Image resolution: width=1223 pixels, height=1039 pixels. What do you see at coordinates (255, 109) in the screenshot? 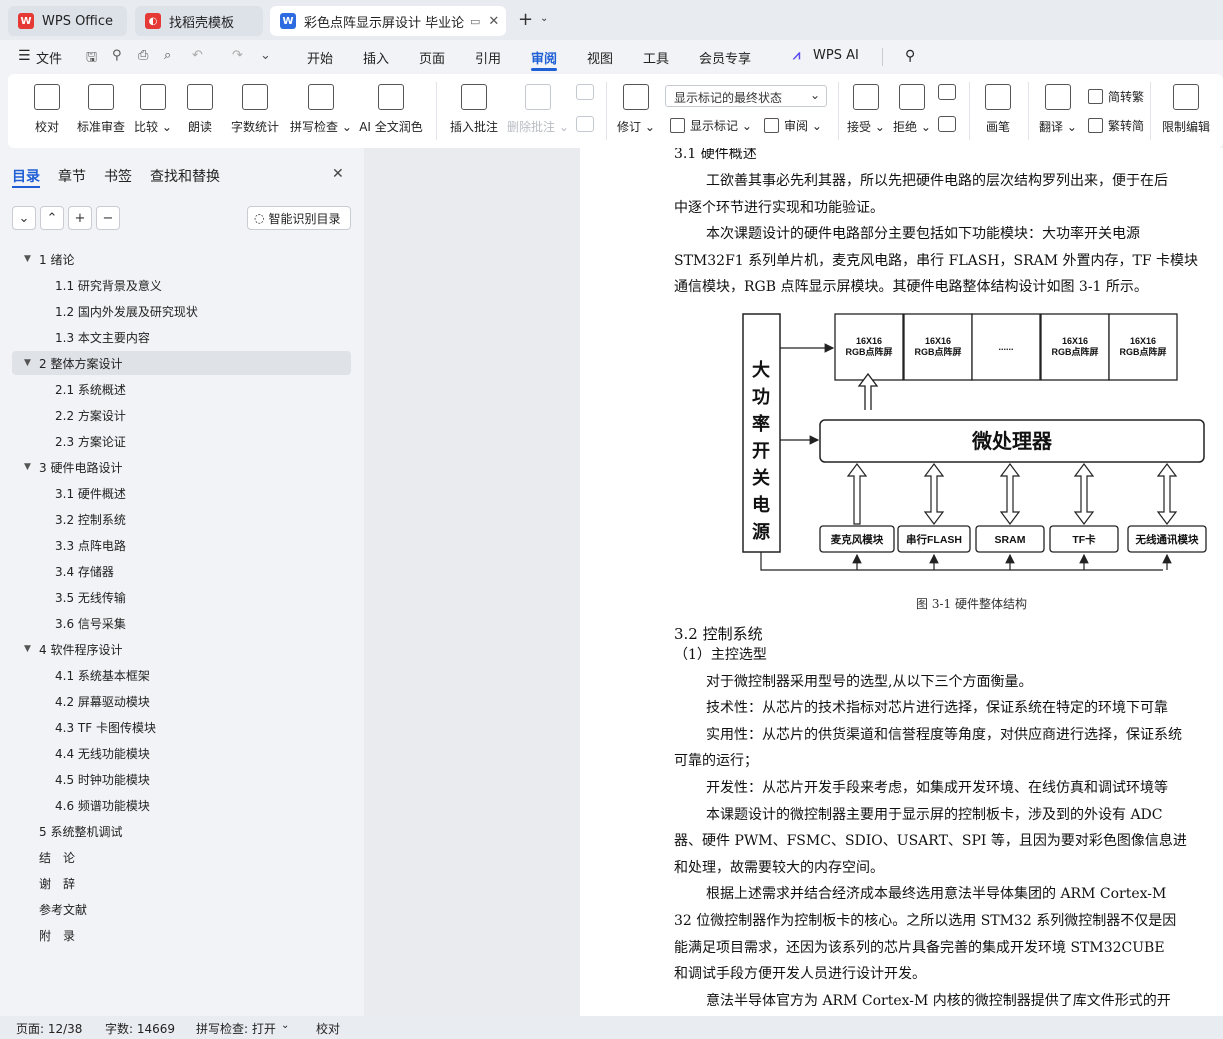
I see `word-count-button: 字数统计` at bounding box center [255, 109].